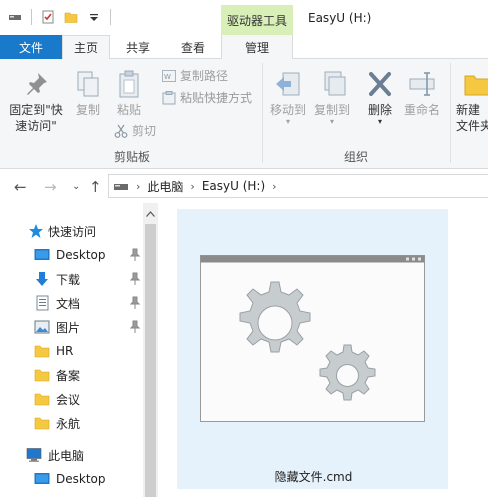 The height and width of the screenshot is (497, 488). I want to click on delete-icon, so click(380, 84).